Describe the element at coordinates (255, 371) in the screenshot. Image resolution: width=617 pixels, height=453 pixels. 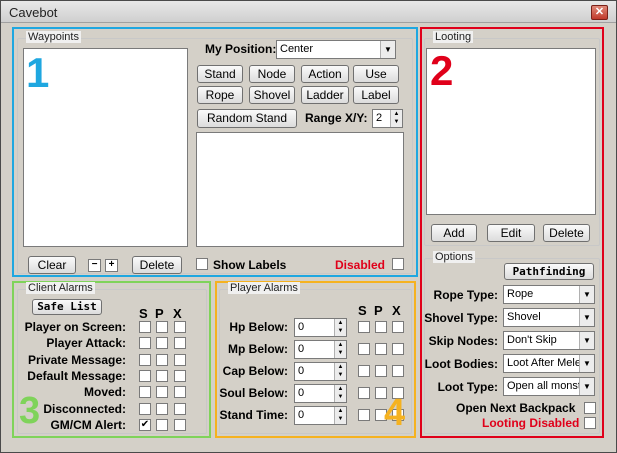
I see `player-alarm-label: Cap Below:` at that location.